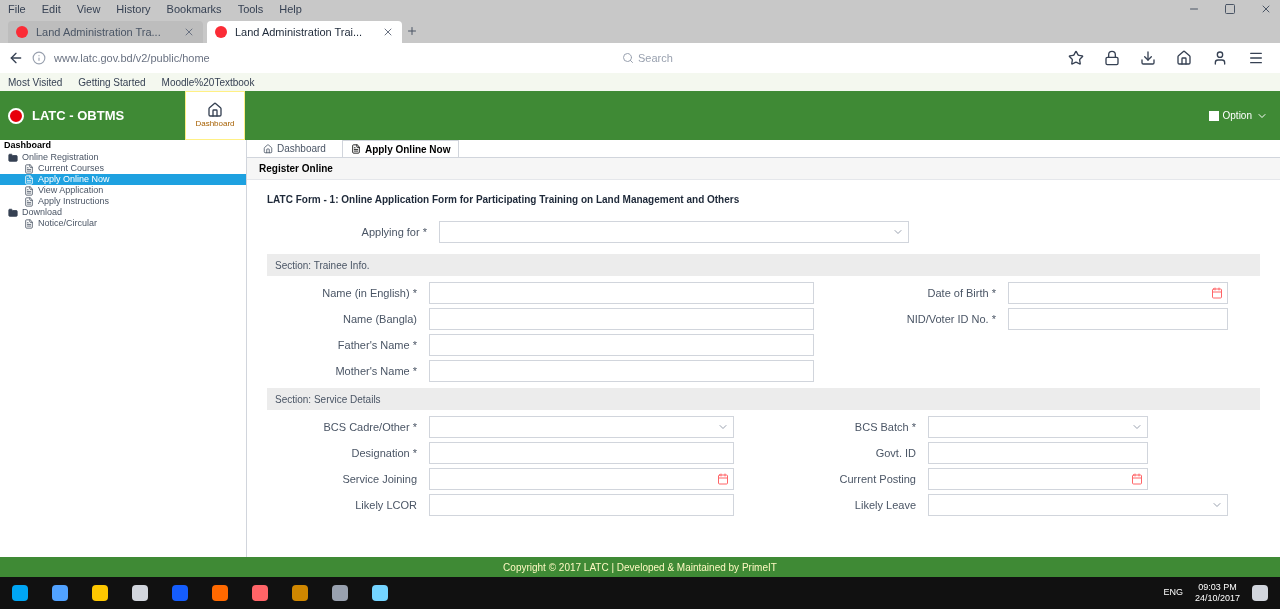  Describe the element at coordinates (1220, 58) in the screenshot. I see `user-icon` at that location.